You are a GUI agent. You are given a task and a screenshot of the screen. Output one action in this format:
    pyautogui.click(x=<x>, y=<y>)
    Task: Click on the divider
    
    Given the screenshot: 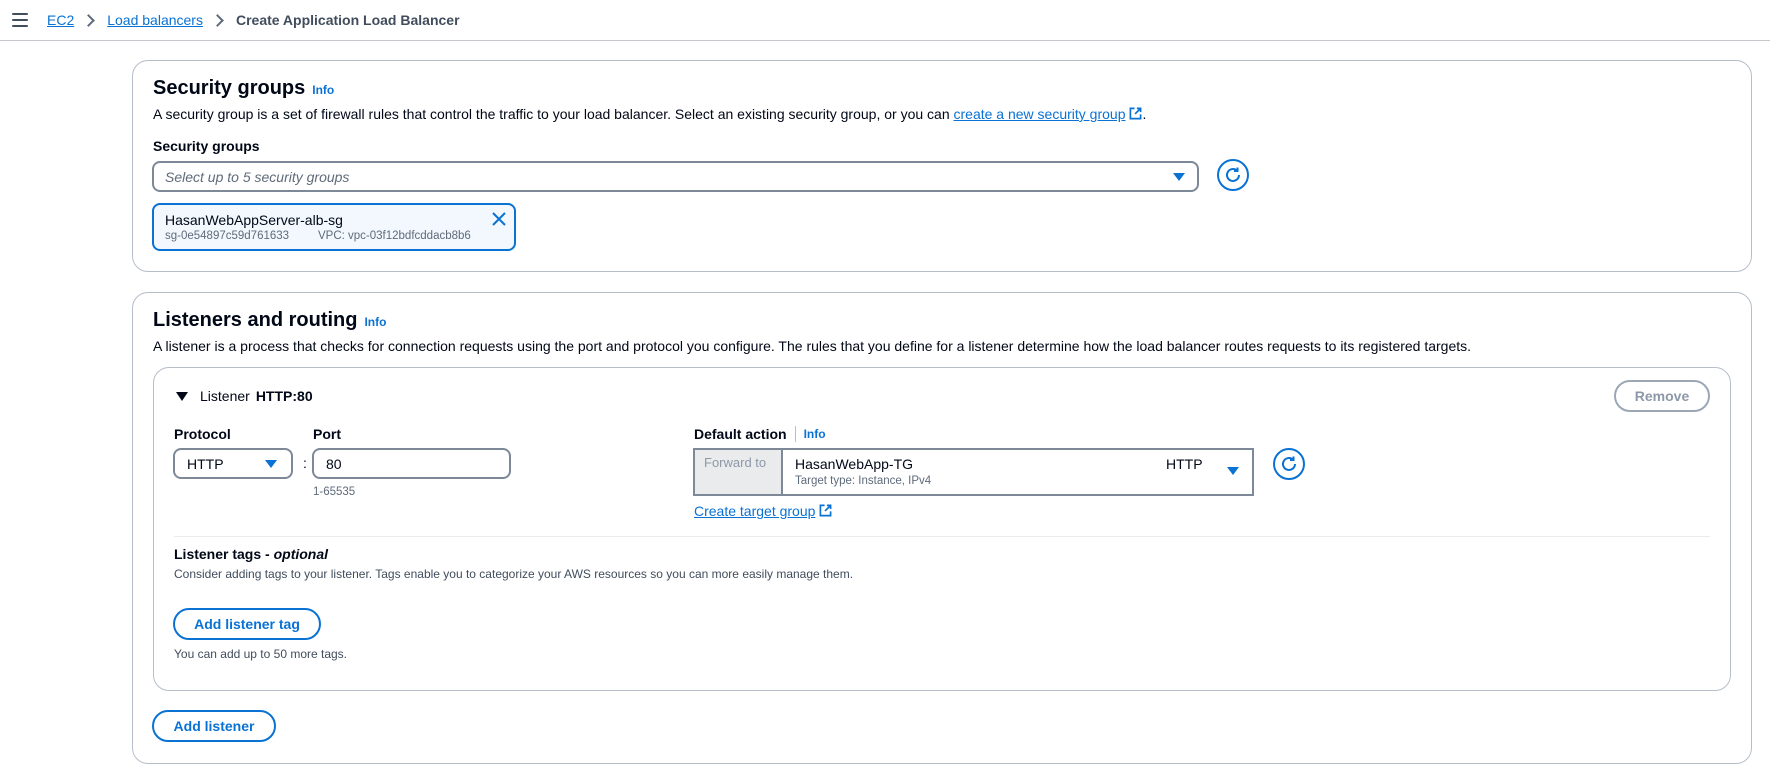 What is the action you would take?
    pyautogui.click(x=795, y=434)
    